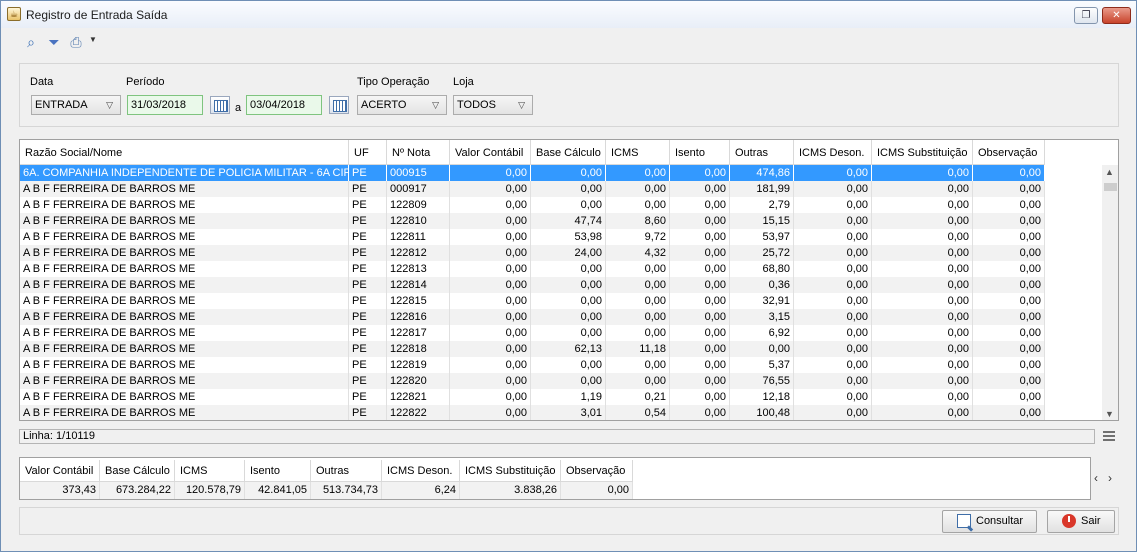  Describe the element at coordinates (638, 253) in the screenshot. I see `table-cell: 4,32` at that location.